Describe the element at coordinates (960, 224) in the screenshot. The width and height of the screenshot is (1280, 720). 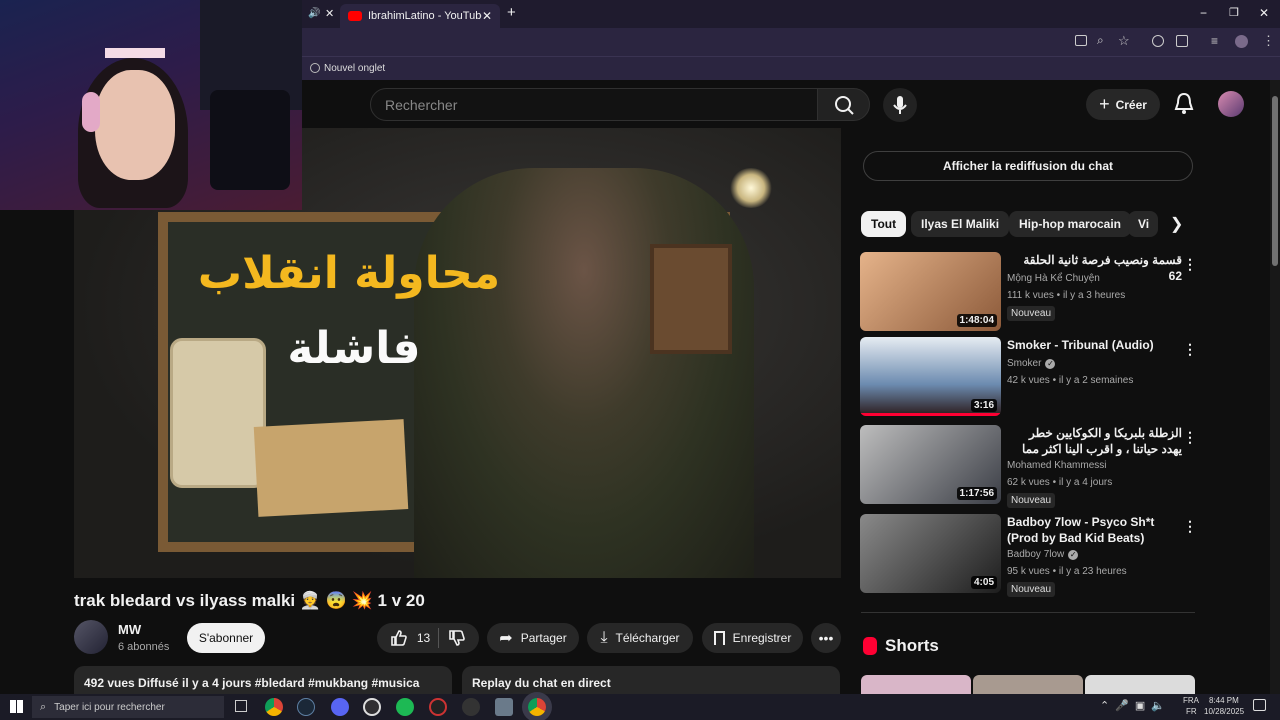
I see `chip-ilyas-el-maliki: Ilyas El Maliki` at that location.